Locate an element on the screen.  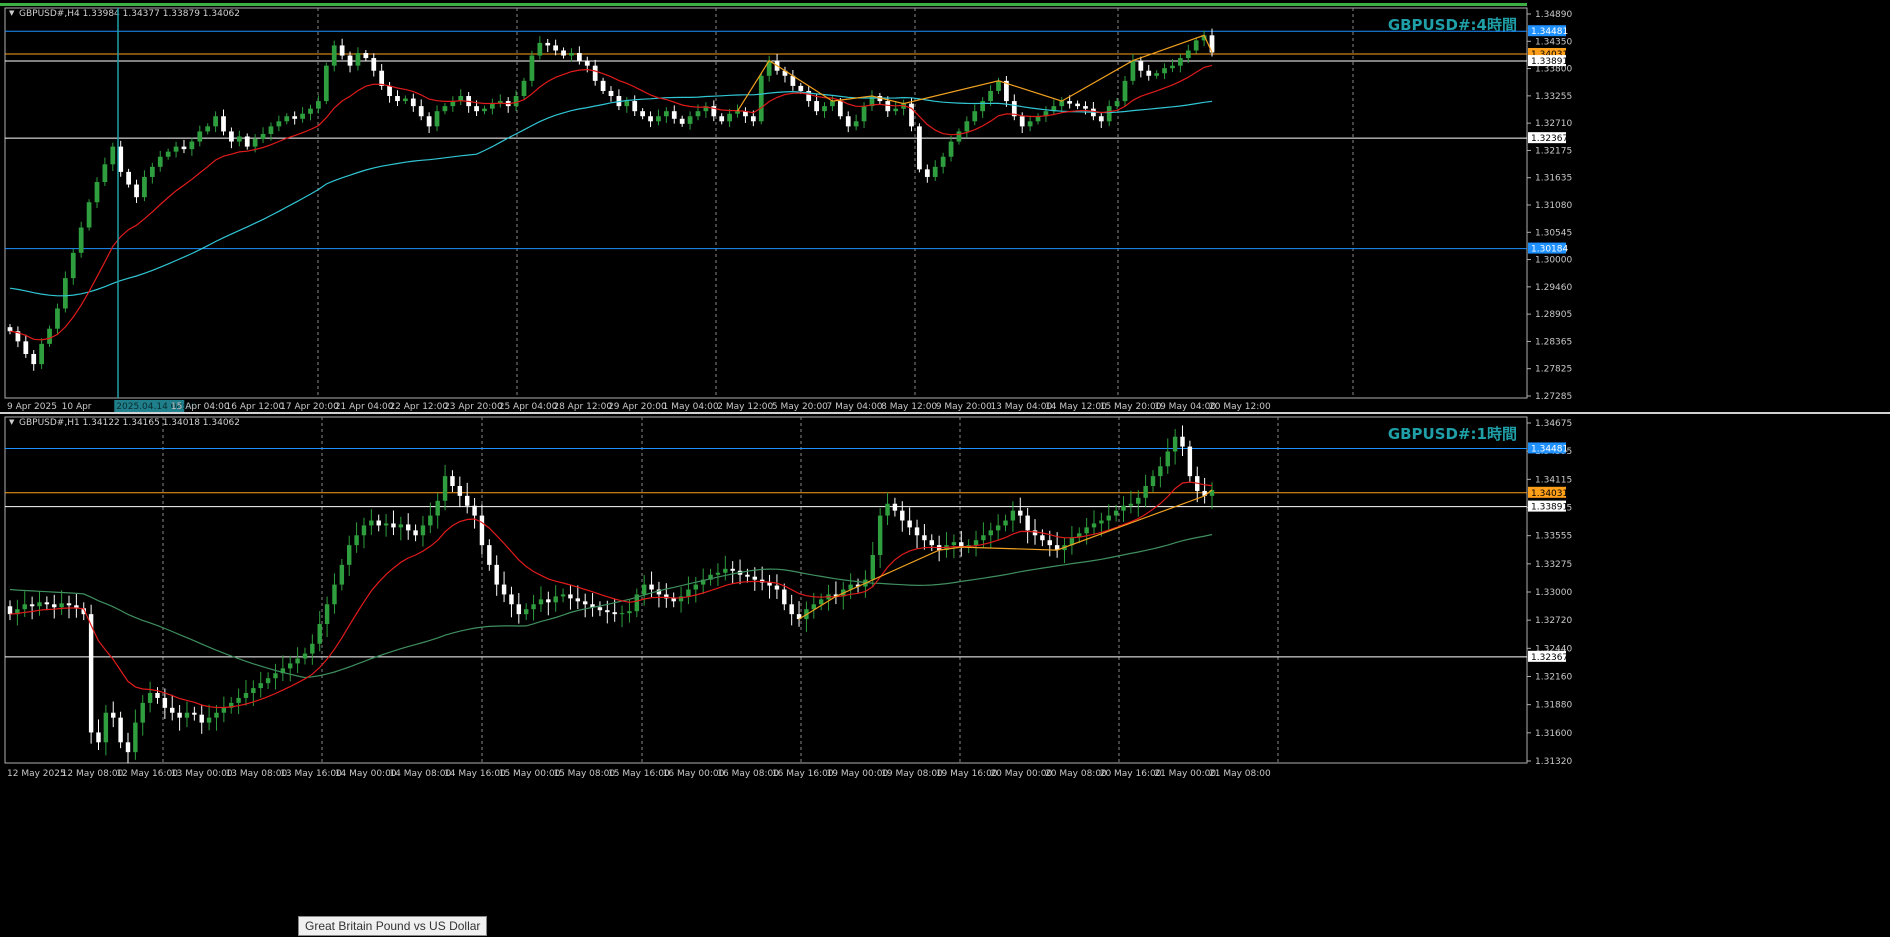
x-tick-label: 17 Apr 20:00 is located at coordinates (309, 407).